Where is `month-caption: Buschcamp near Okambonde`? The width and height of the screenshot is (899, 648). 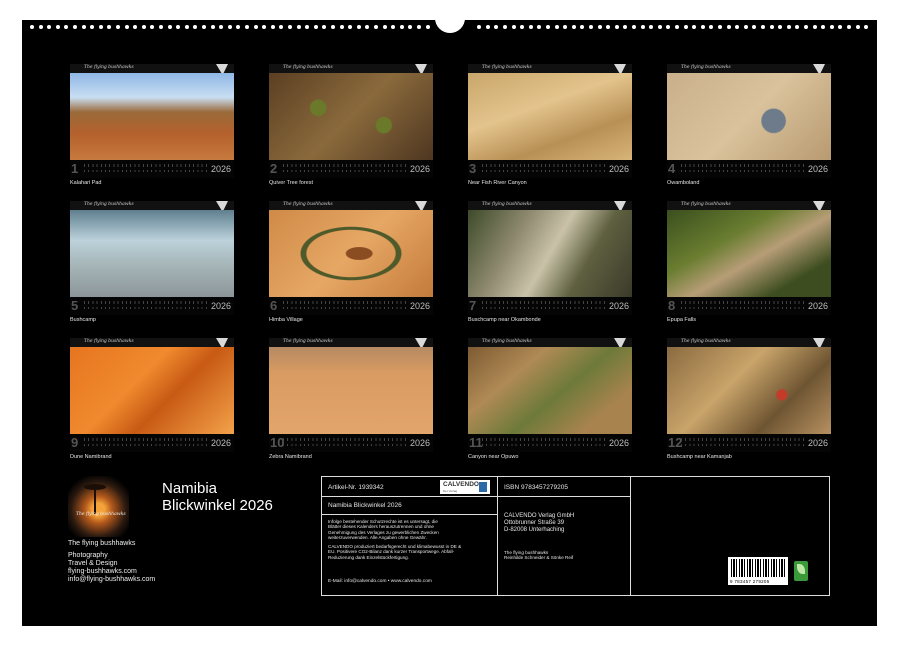
month-caption: Buschcamp near Okambonde is located at coordinates (504, 320).